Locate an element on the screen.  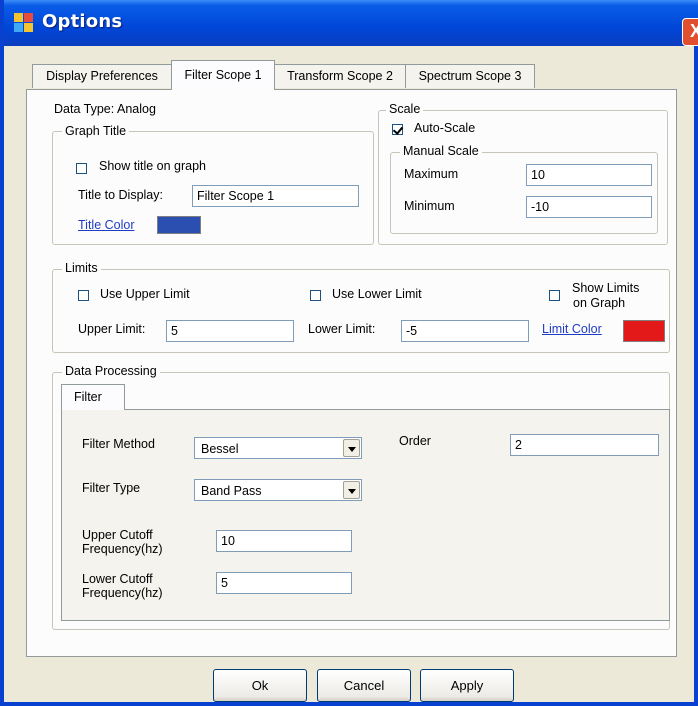
tab-label: Transform Scope 2 is located at coordinates (340, 76).